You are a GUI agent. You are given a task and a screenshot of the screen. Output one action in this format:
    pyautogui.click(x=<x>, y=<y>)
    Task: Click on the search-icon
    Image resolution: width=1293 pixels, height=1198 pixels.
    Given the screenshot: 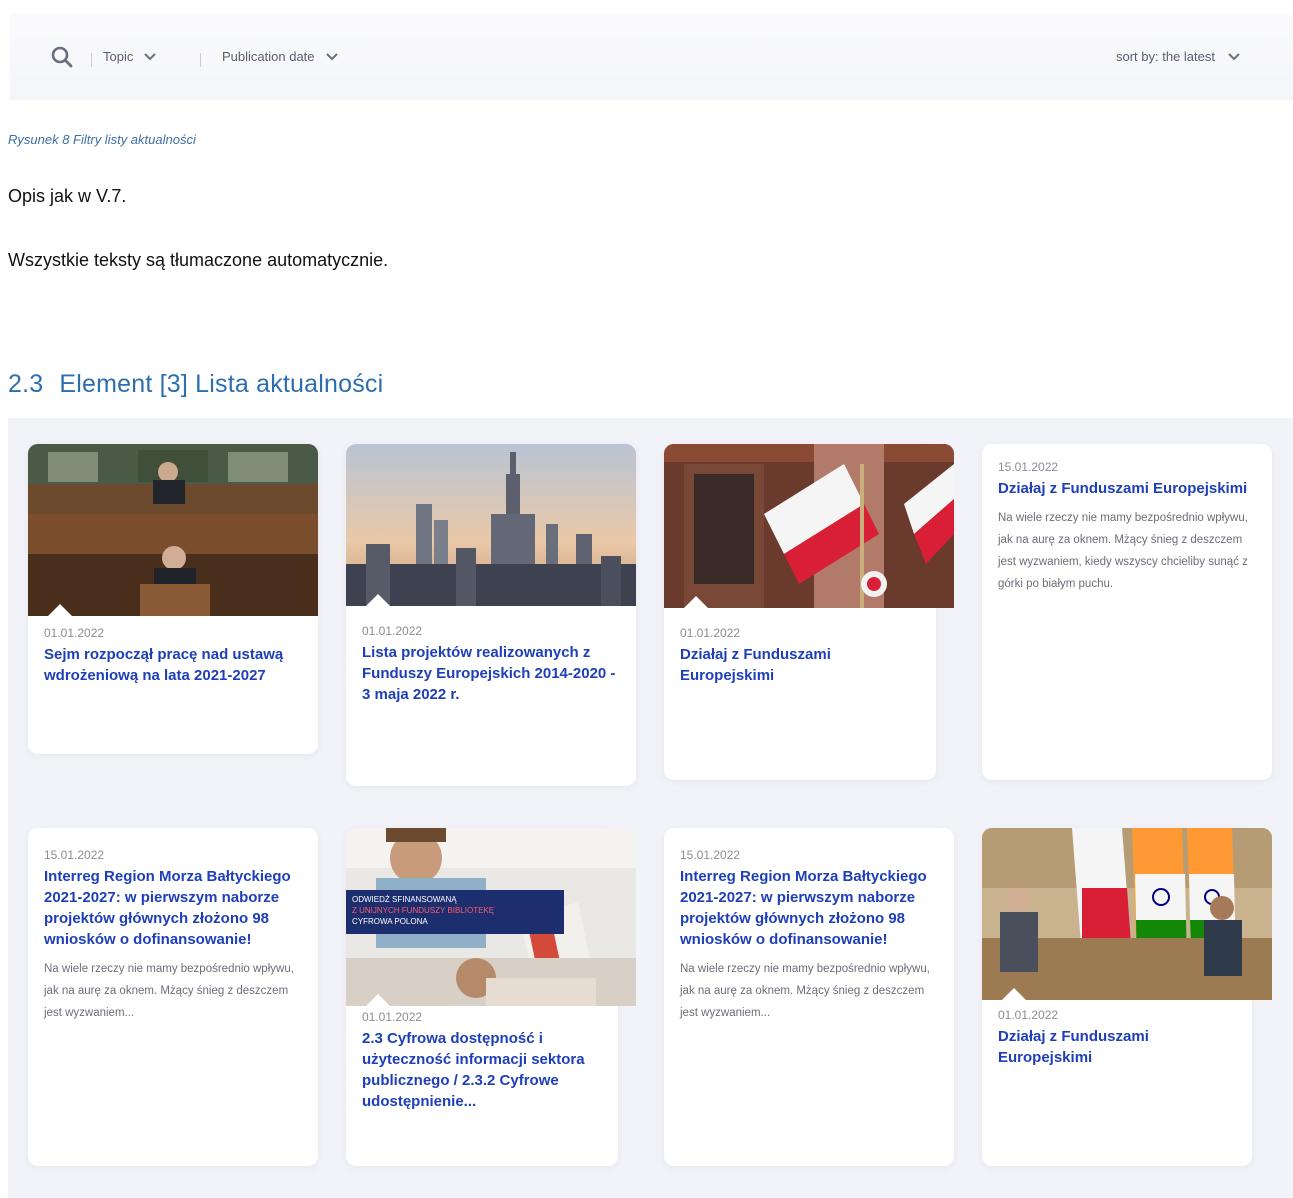 What is the action you would take?
    pyautogui.click(x=62, y=57)
    